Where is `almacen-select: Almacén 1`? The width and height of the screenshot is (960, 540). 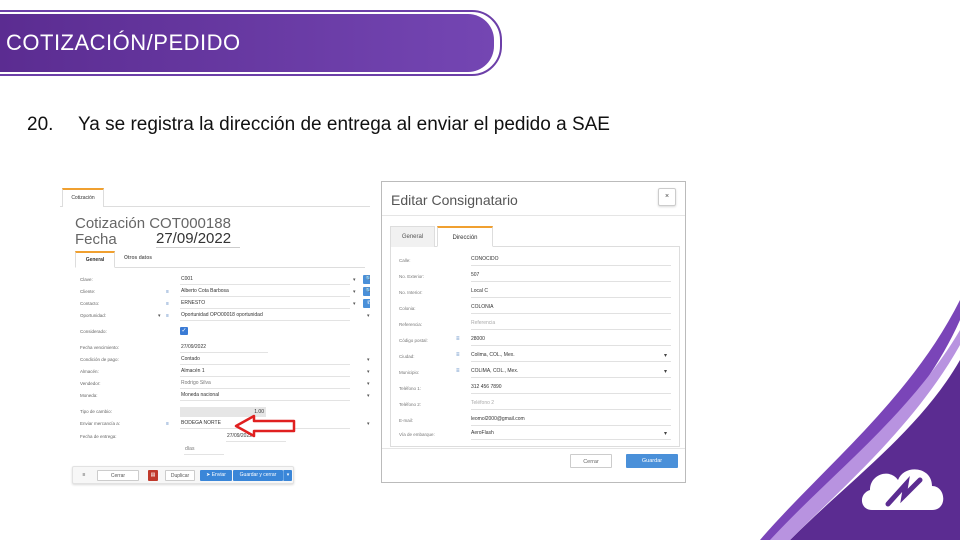 almacen-select: Almacén 1 is located at coordinates (265, 372).